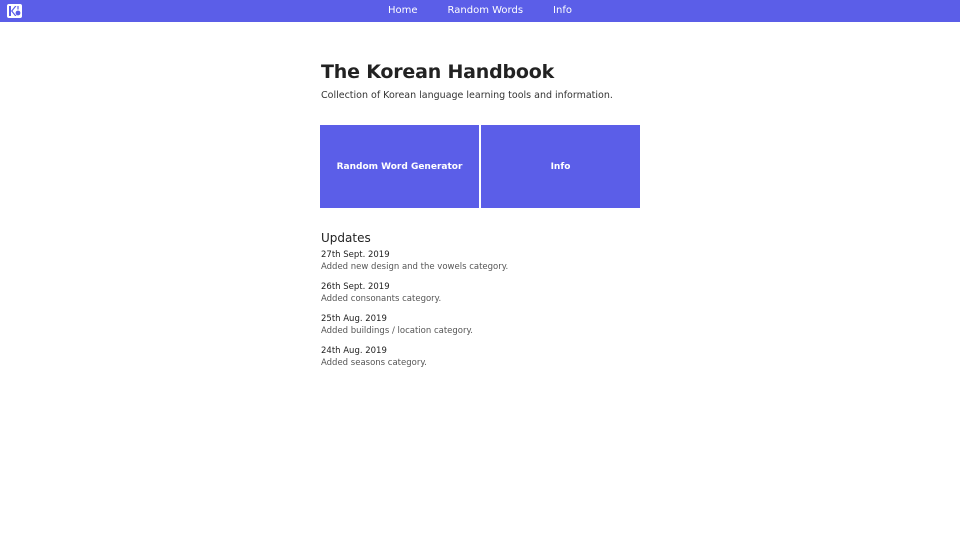 This screenshot has height=540, width=960. Describe the element at coordinates (562, 11) in the screenshot. I see `nav-link-info: Info` at that location.